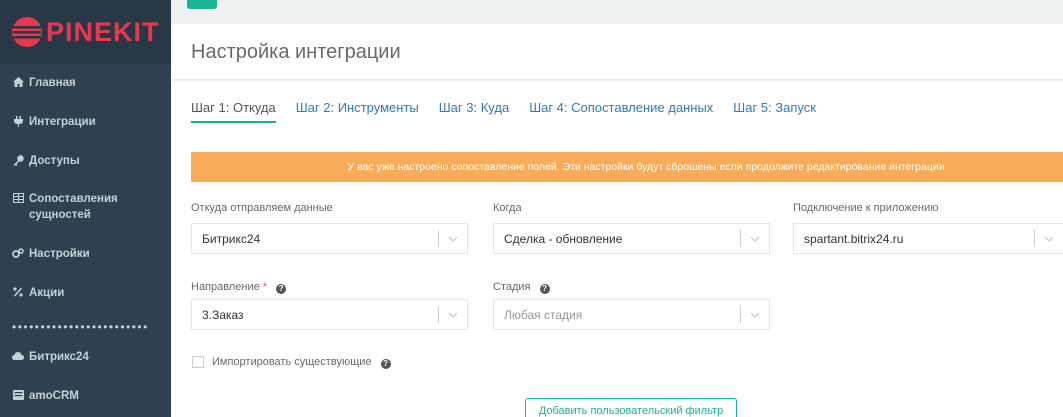 This screenshot has width=1063, height=417. I want to click on sidebar-item-mappings: Сопоставления сущностей, so click(80, 207).